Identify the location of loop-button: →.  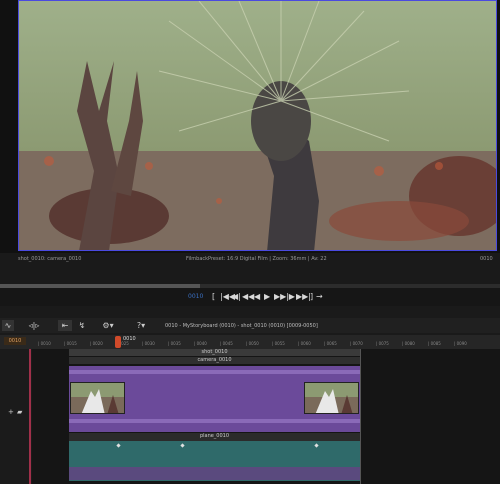
(319, 296).